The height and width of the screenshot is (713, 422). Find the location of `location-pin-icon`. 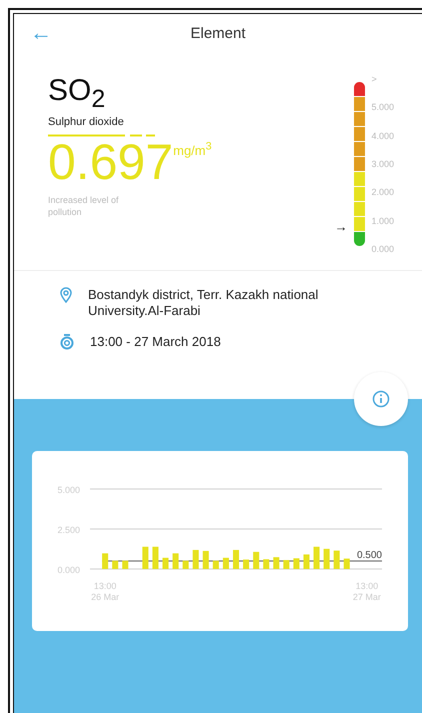

location-pin-icon is located at coordinates (66, 295).